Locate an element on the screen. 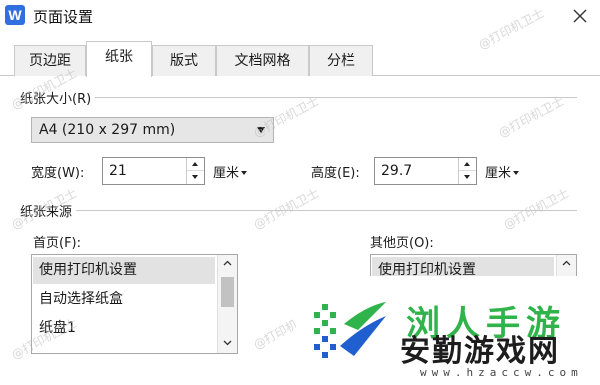 The width and height of the screenshot is (600, 385). height-value: 29.7 is located at coordinates (397, 171).